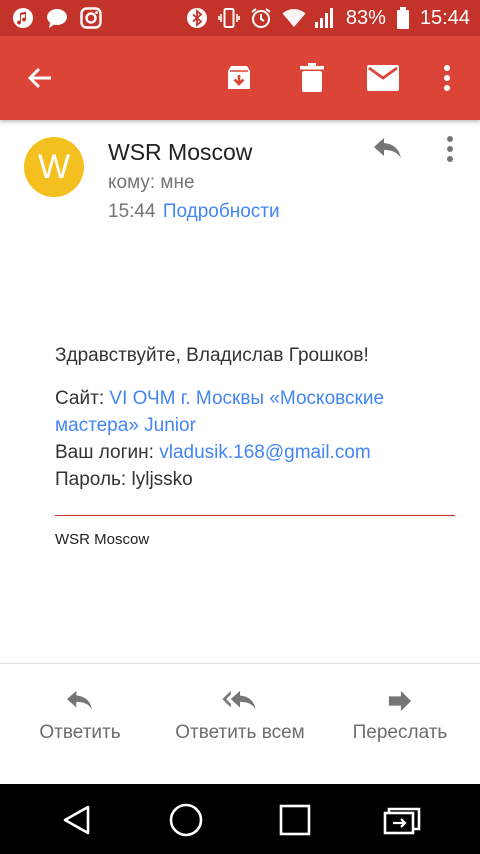 The image size is (480, 854). I want to click on nav-back-button, so click(77, 820).